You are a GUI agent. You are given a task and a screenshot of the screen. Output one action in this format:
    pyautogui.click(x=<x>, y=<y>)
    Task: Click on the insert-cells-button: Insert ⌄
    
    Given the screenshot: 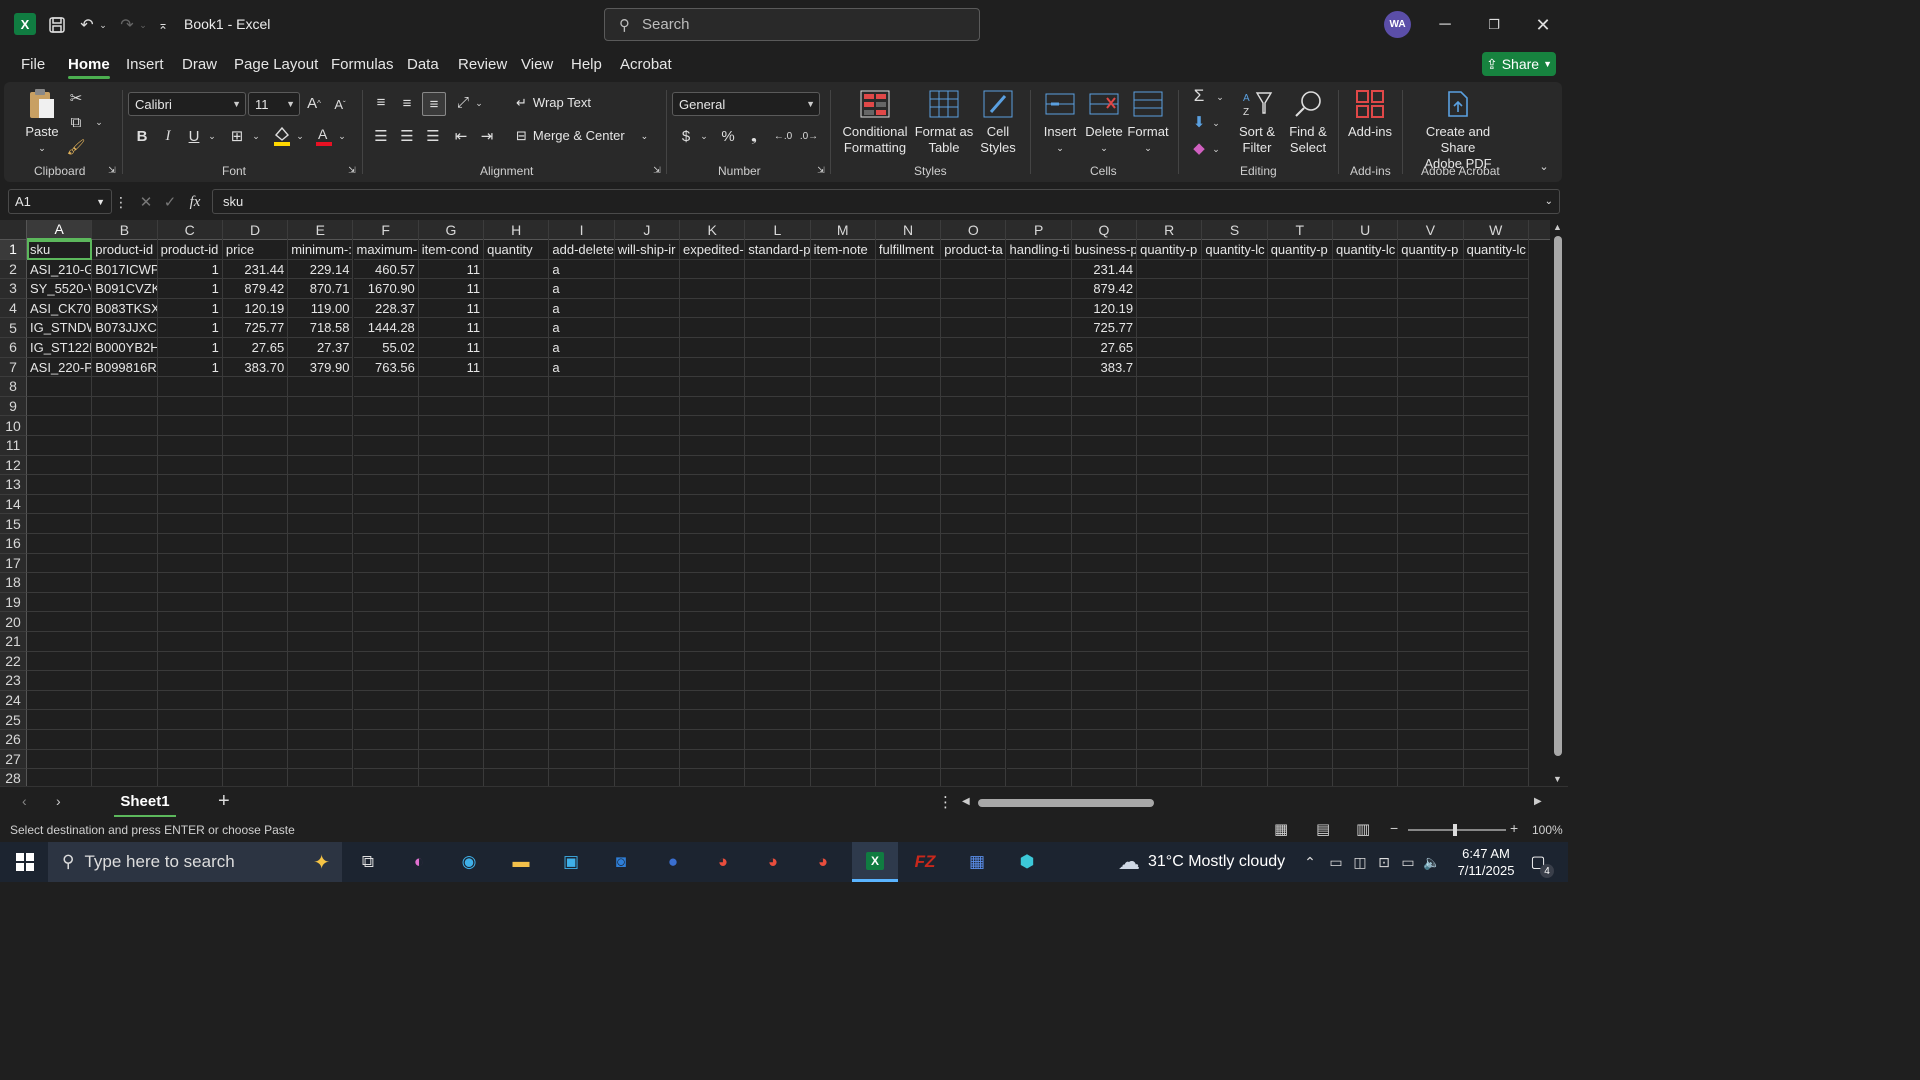 What is the action you would take?
    pyautogui.click(x=1060, y=122)
    